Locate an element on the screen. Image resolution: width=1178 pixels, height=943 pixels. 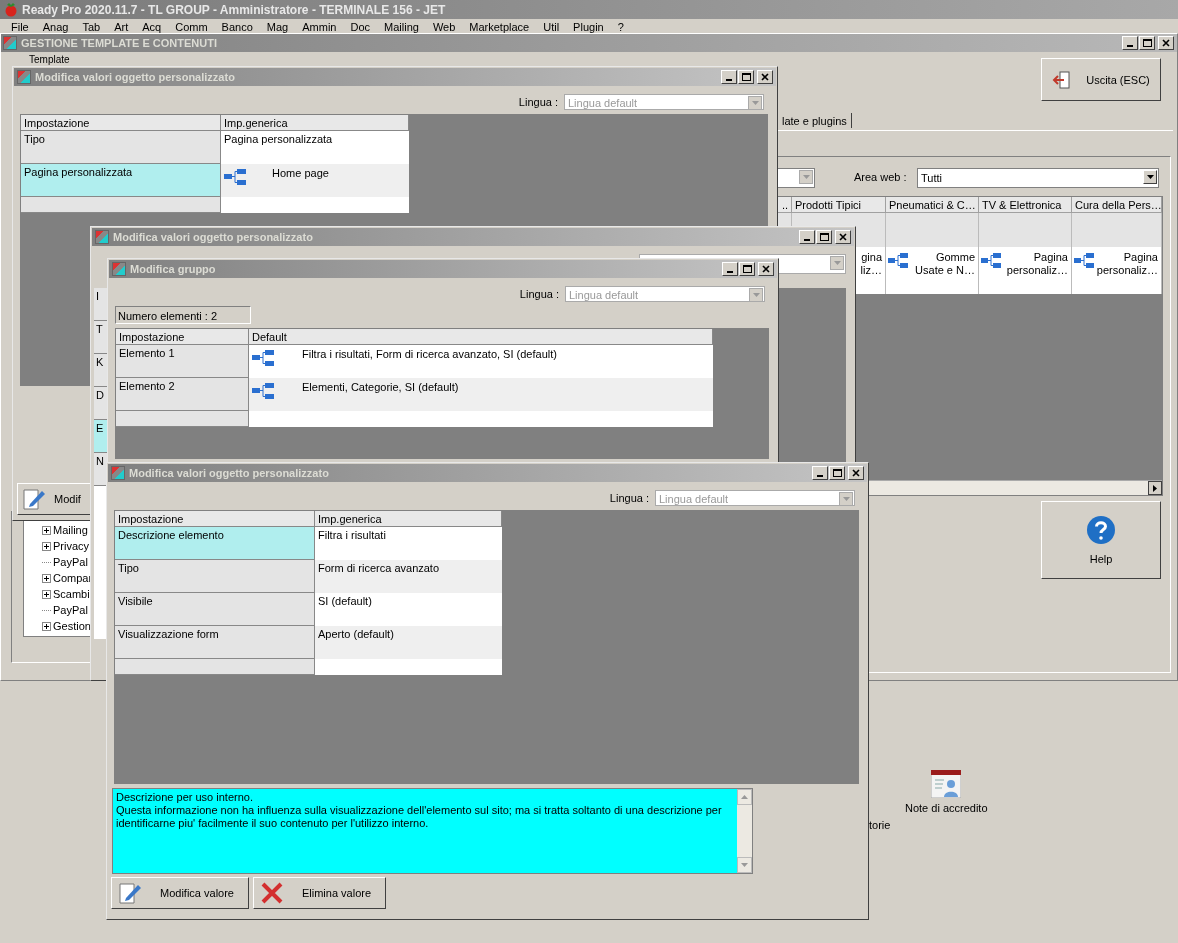
area-web-dropdown: Tutti is located at coordinates (1038, 178).